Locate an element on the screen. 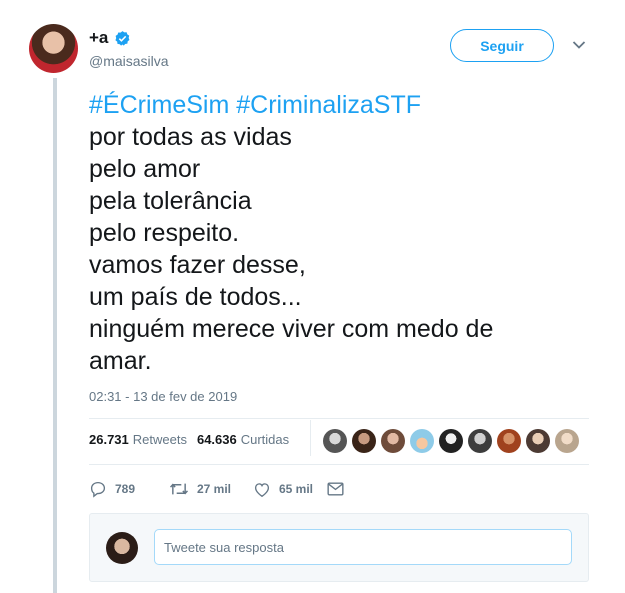 The width and height of the screenshot is (625, 593). author-display-name: +a is located at coordinates (98, 38).